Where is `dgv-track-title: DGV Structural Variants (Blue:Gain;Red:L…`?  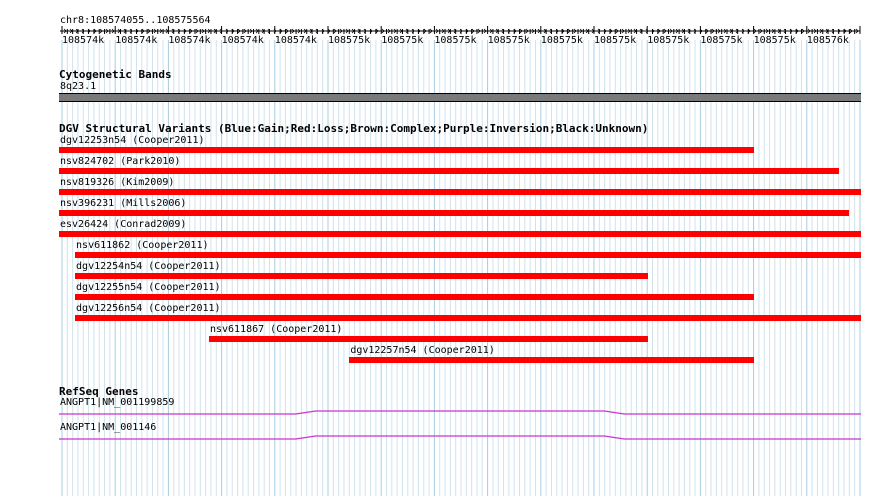 dgv-track-title: DGV Structural Variants (Blue:Gain;Red:L… is located at coordinates (354, 128).